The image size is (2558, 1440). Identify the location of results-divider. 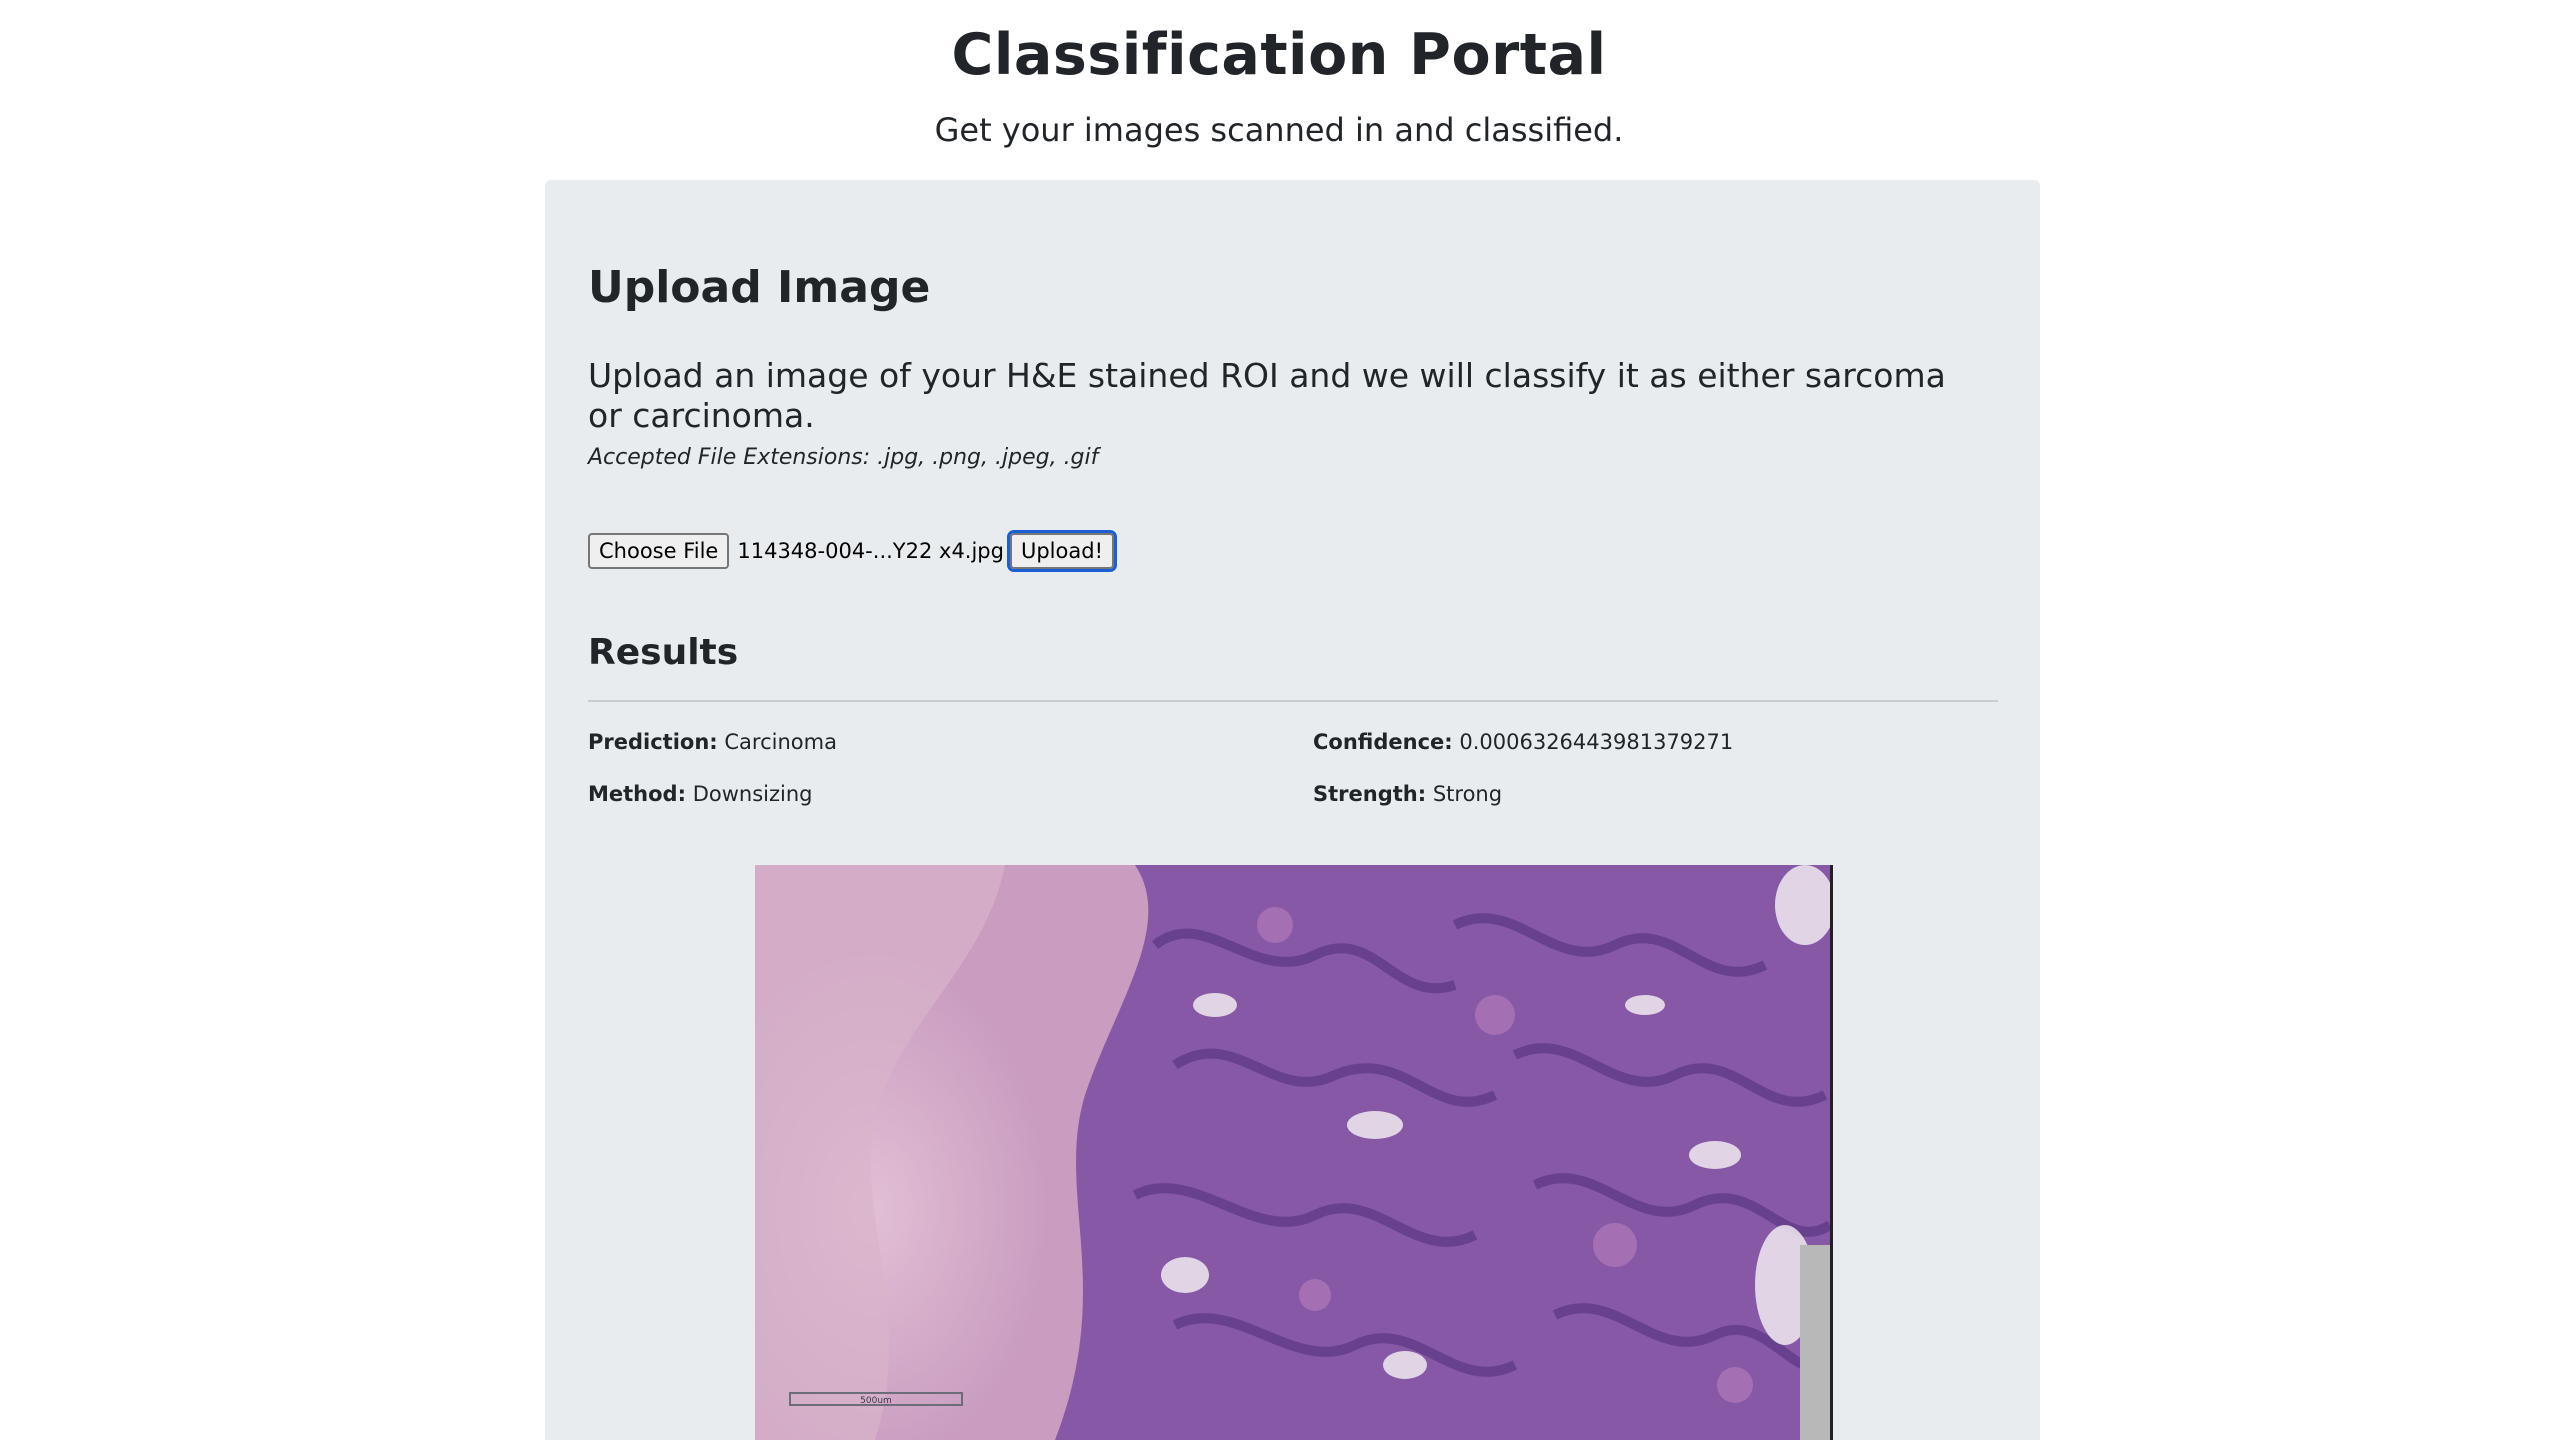
(1293, 701).